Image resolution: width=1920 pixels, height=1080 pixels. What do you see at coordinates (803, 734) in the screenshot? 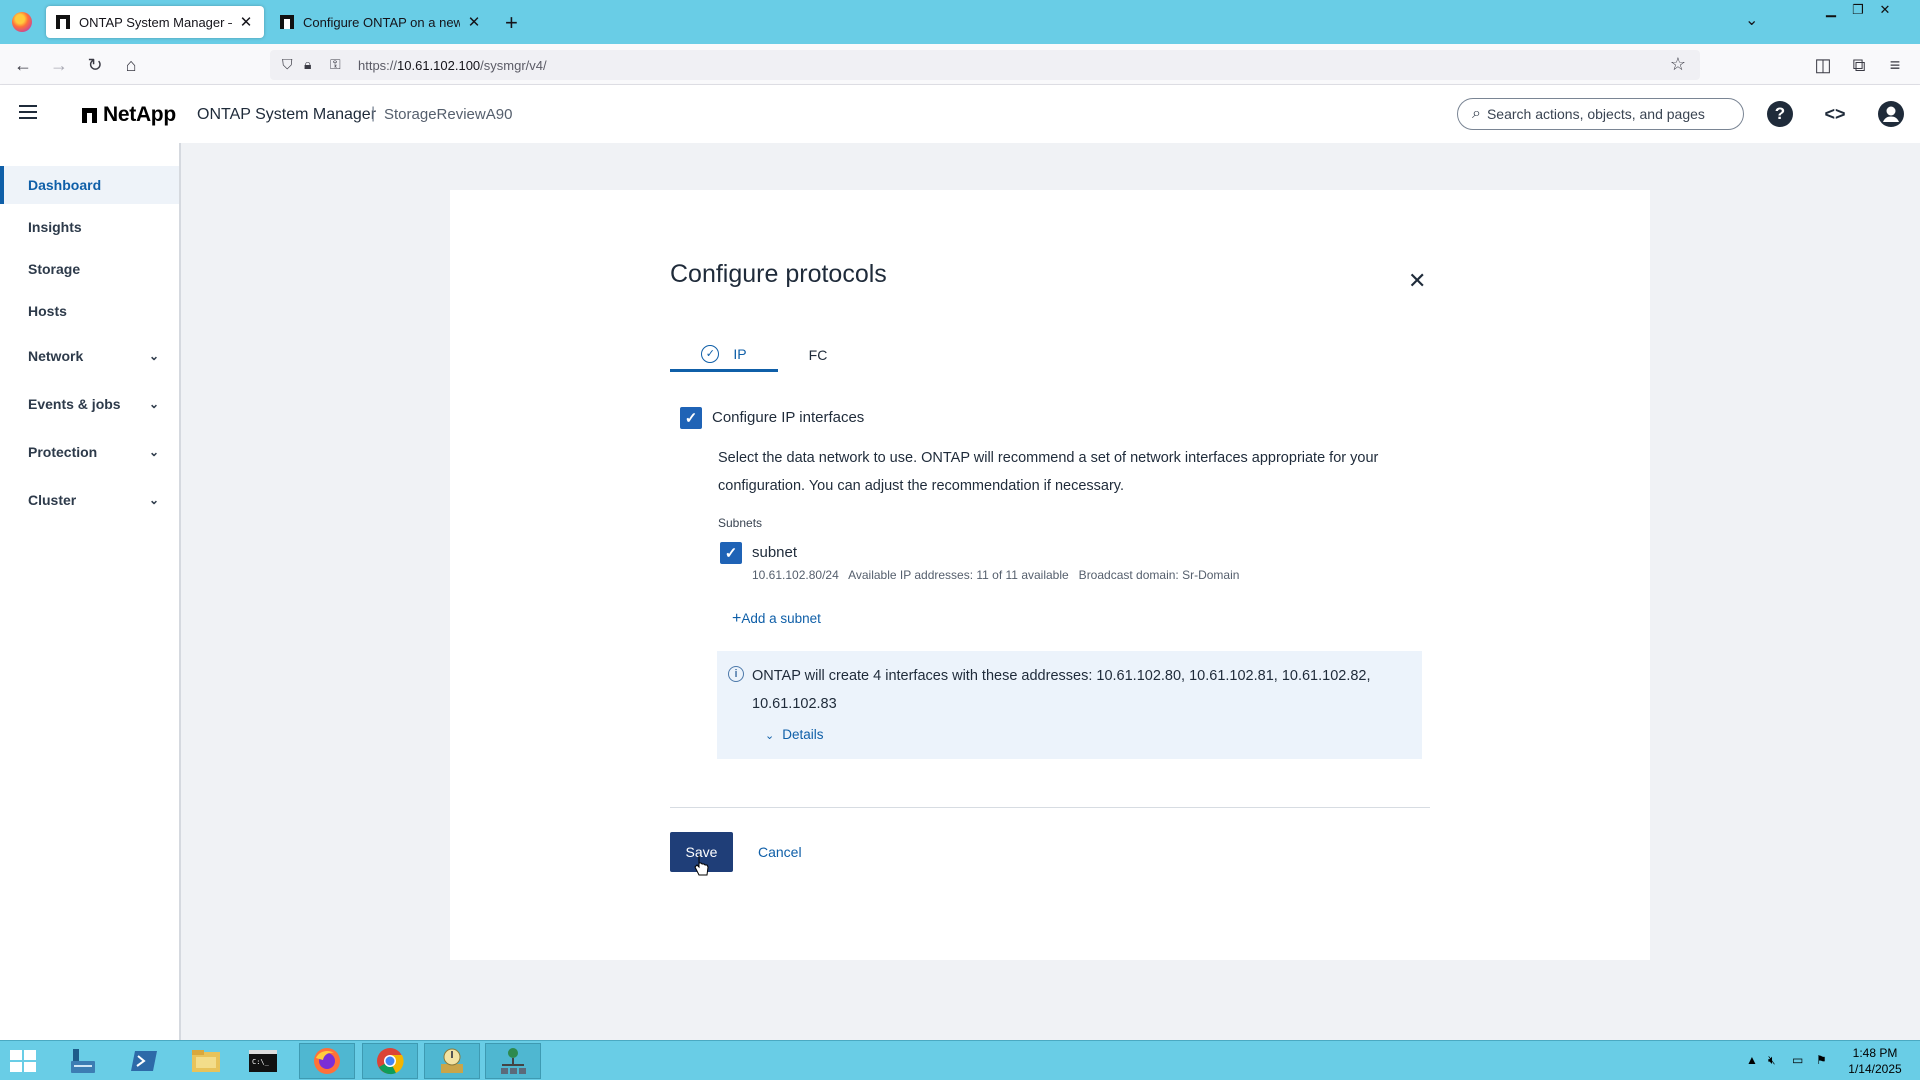
I see `details-label: Details` at bounding box center [803, 734].